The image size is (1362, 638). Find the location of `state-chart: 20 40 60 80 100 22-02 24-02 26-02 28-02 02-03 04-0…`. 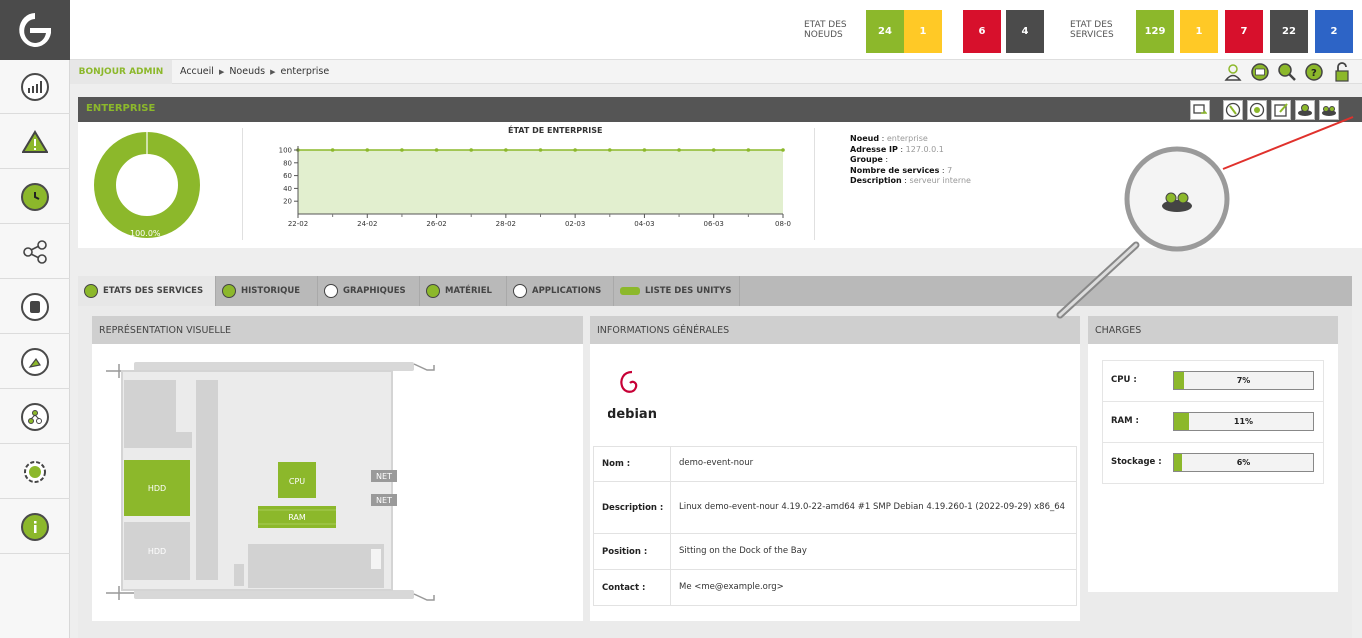

state-chart: 20 40 60 80 100 22-02 24-02 26-02 28-02 02-03 04-0… is located at coordinates (535, 187).